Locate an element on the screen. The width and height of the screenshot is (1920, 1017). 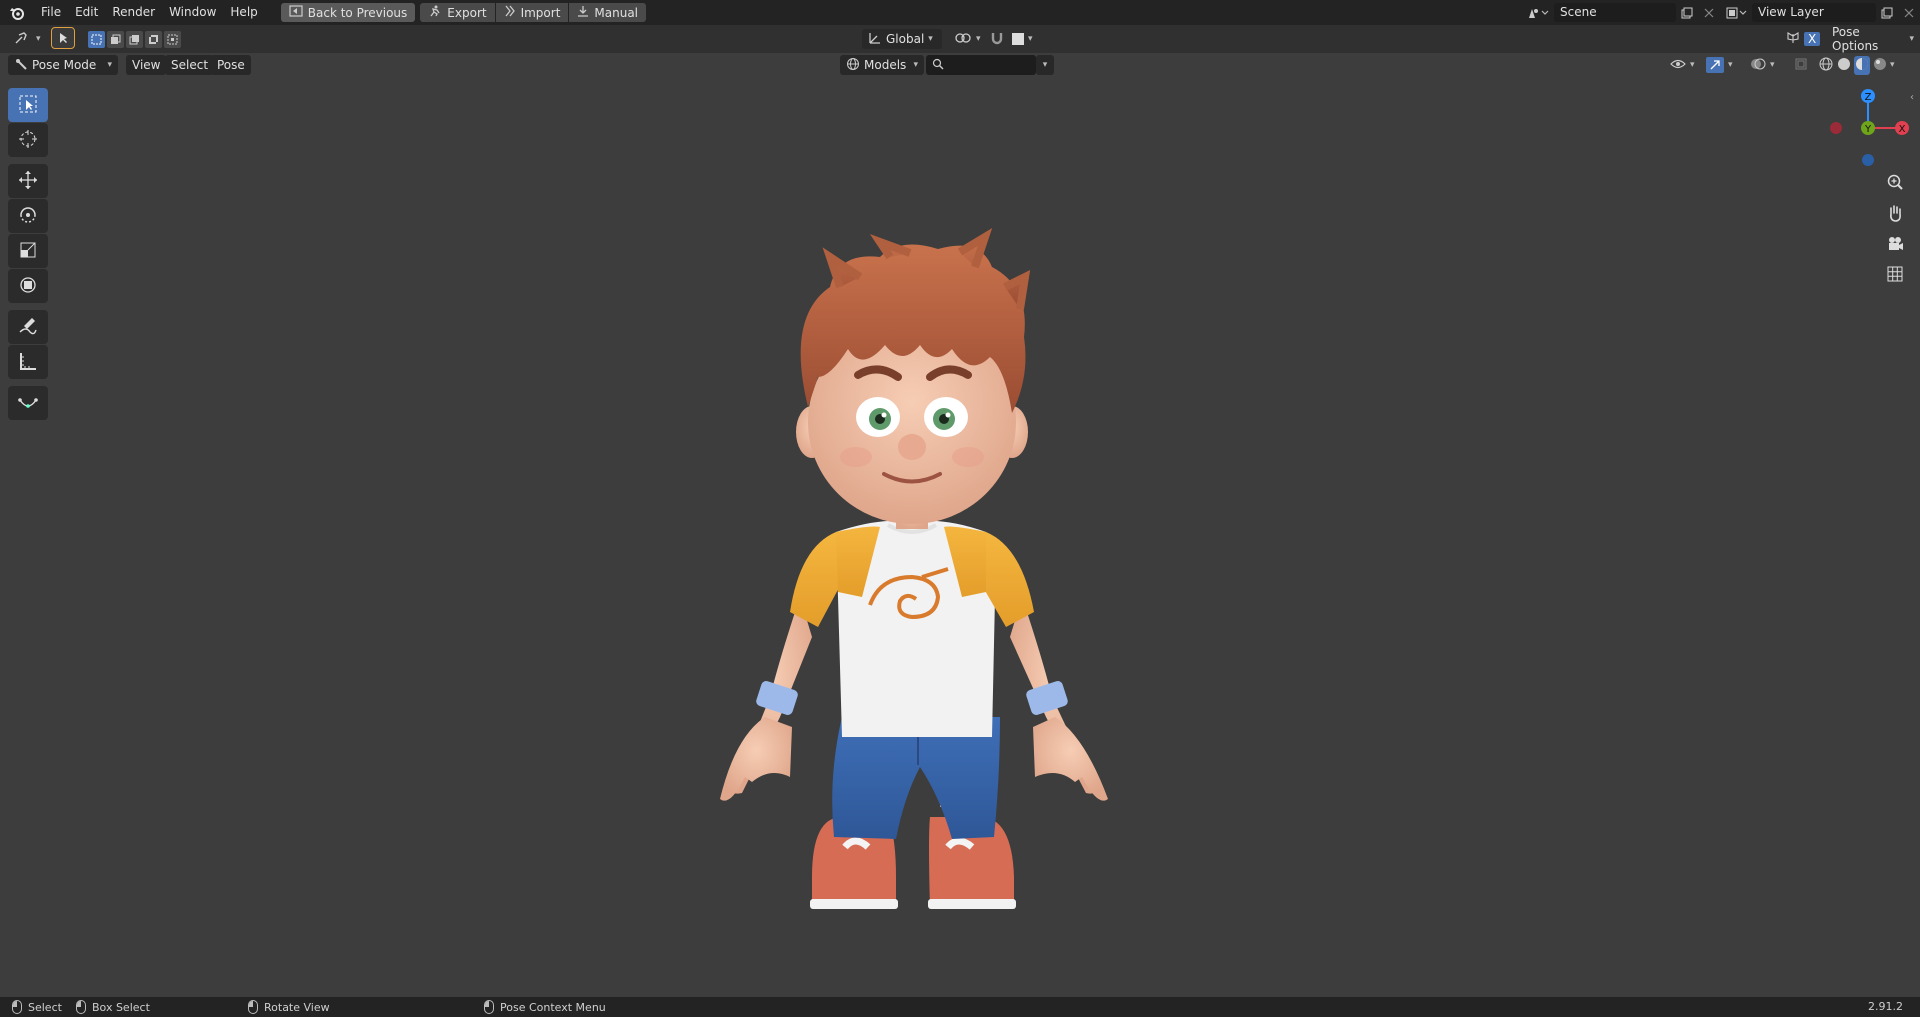
tool-annotate is located at coordinates (28, 327).